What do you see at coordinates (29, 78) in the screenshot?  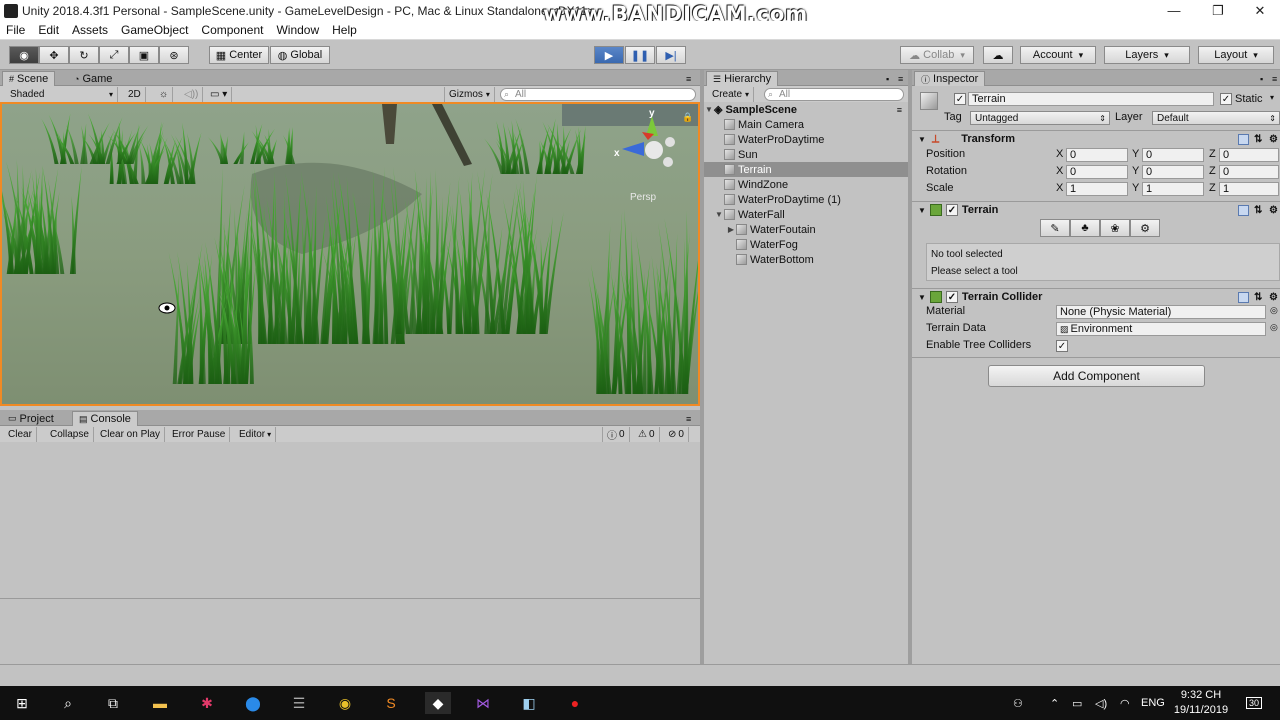 I see `tab-scene: # Scene` at bounding box center [29, 78].